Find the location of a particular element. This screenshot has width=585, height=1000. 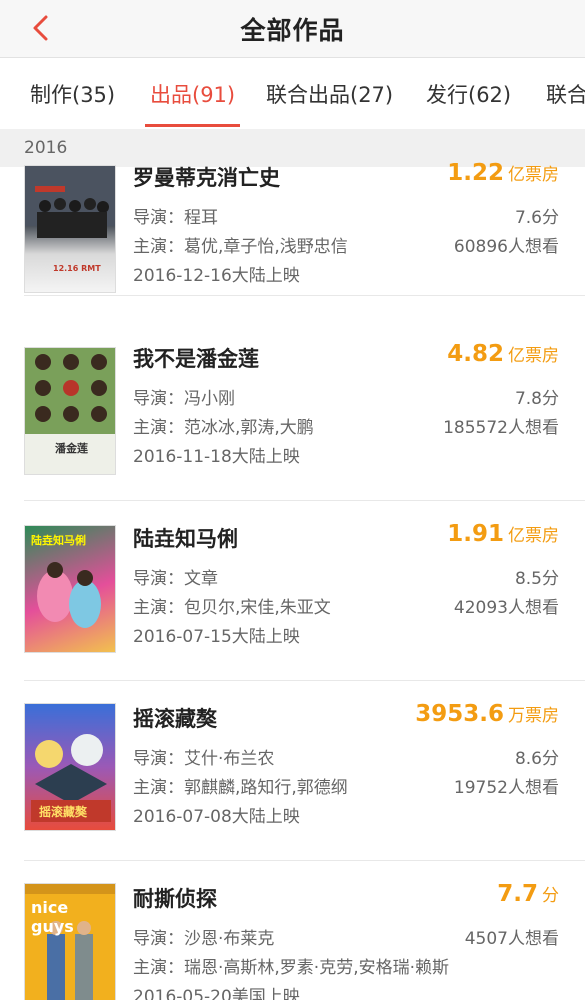

movie-release: 2016-11-18大陆上映 is located at coordinates (216, 457).